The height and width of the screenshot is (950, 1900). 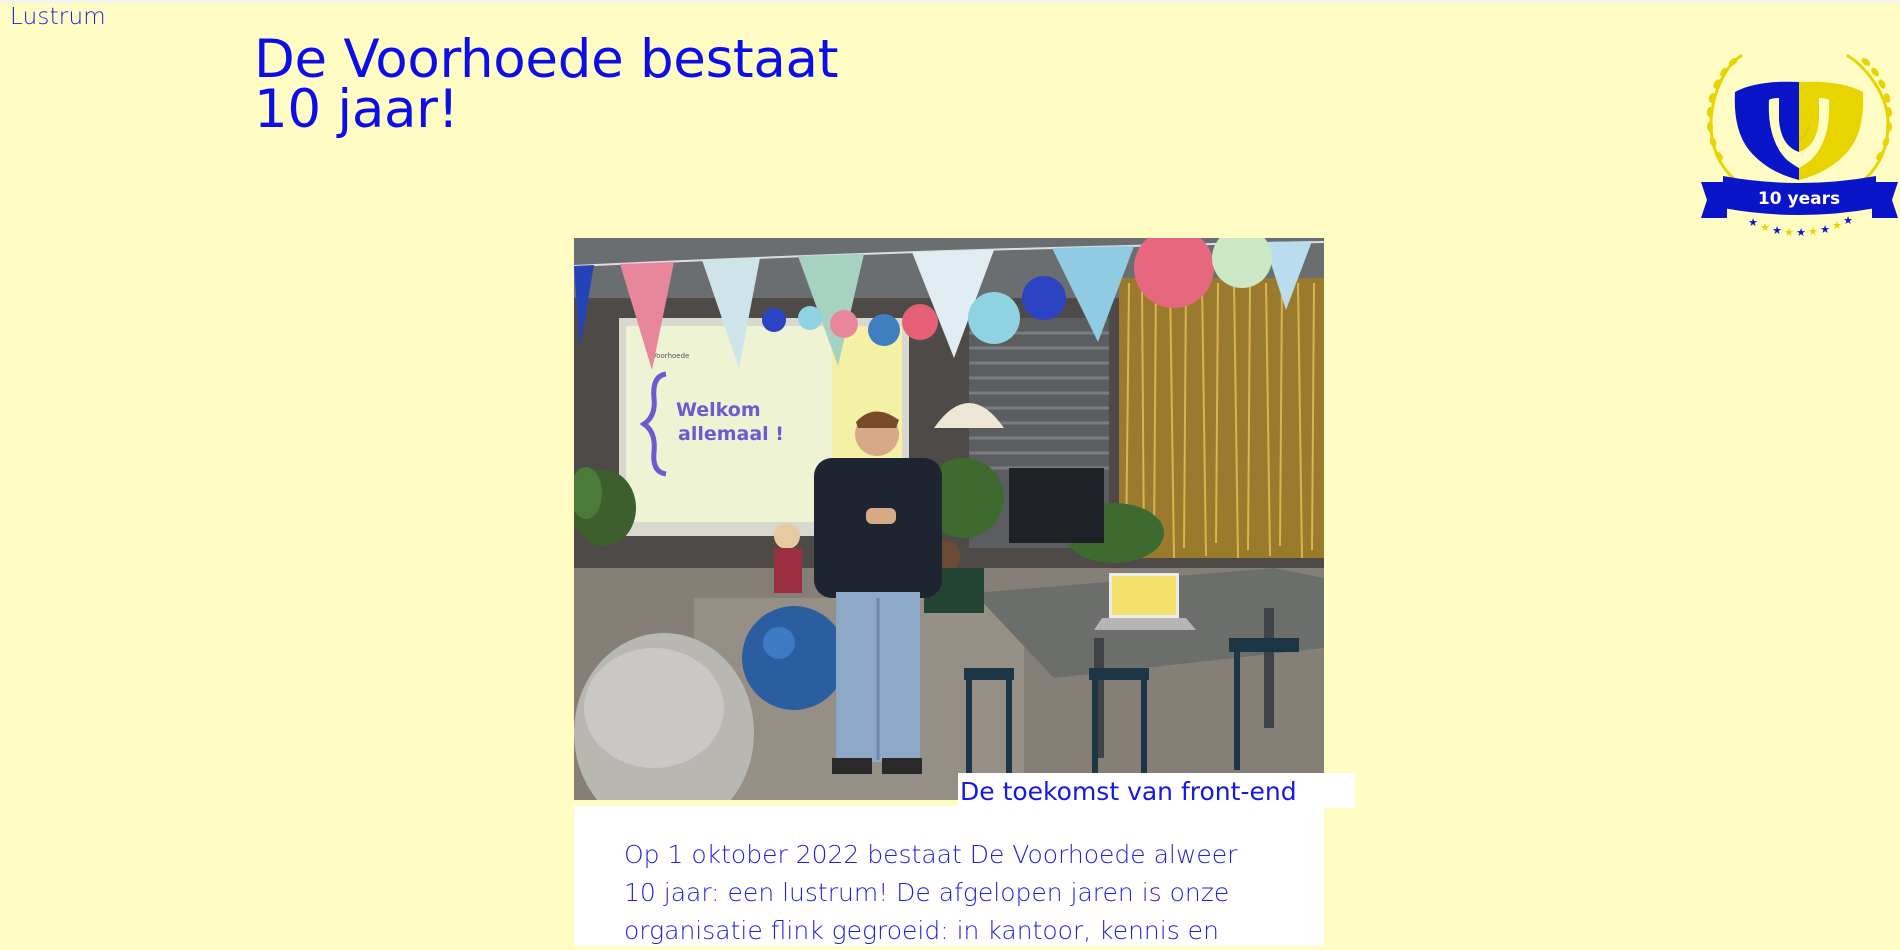 I want to click on top-strip, so click(x=950, y=1).